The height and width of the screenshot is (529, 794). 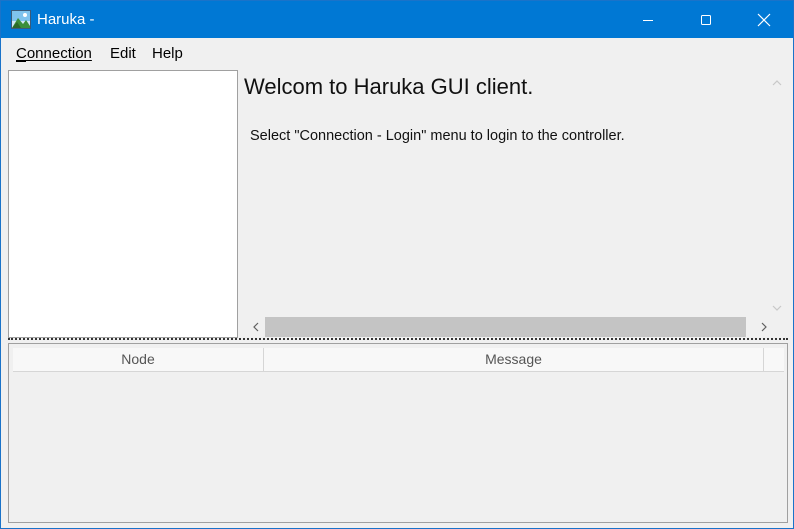 I want to click on minimize-button, so click(x=648, y=19).